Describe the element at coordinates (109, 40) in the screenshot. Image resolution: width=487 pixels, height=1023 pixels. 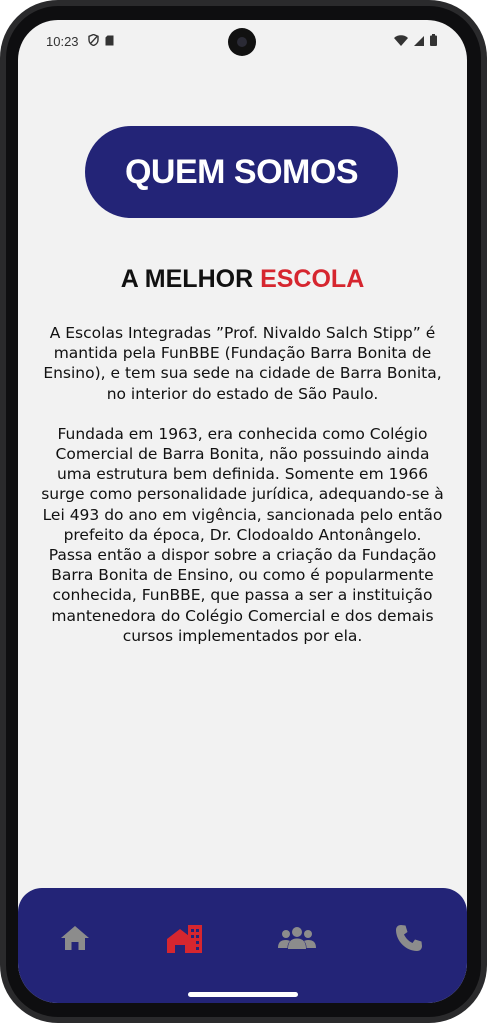
I see `sim-card-icon` at that location.